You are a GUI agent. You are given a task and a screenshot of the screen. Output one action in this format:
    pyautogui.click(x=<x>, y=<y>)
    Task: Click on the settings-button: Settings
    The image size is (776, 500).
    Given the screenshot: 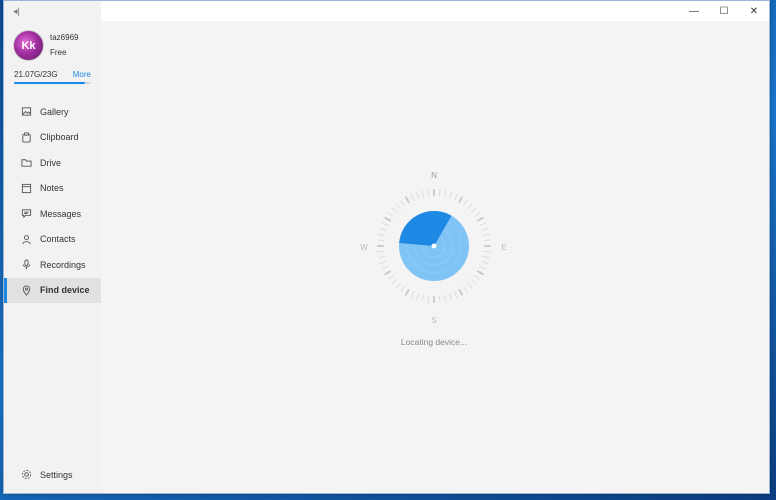 What is the action you would take?
    pyautogui.click(x=52, y=474)
    